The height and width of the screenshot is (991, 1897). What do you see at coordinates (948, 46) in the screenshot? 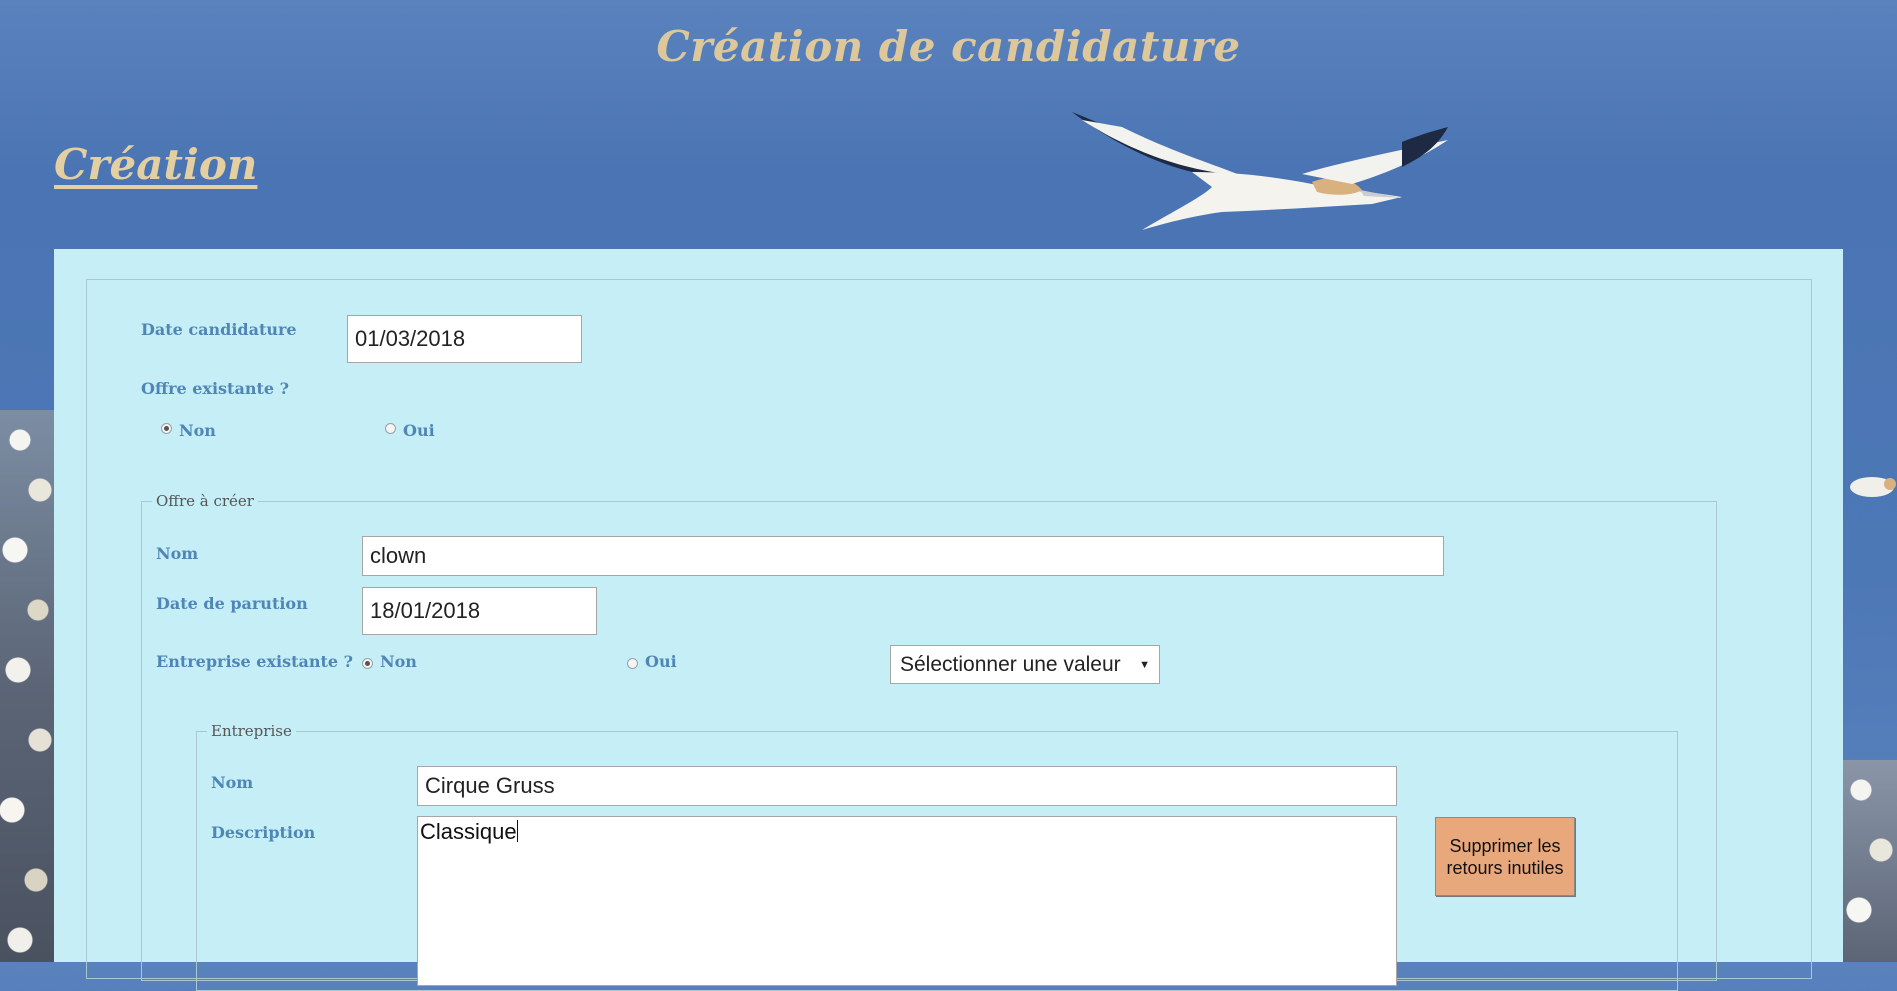
I see `page-title: Création de candidature` at bounding box center [948, 46].